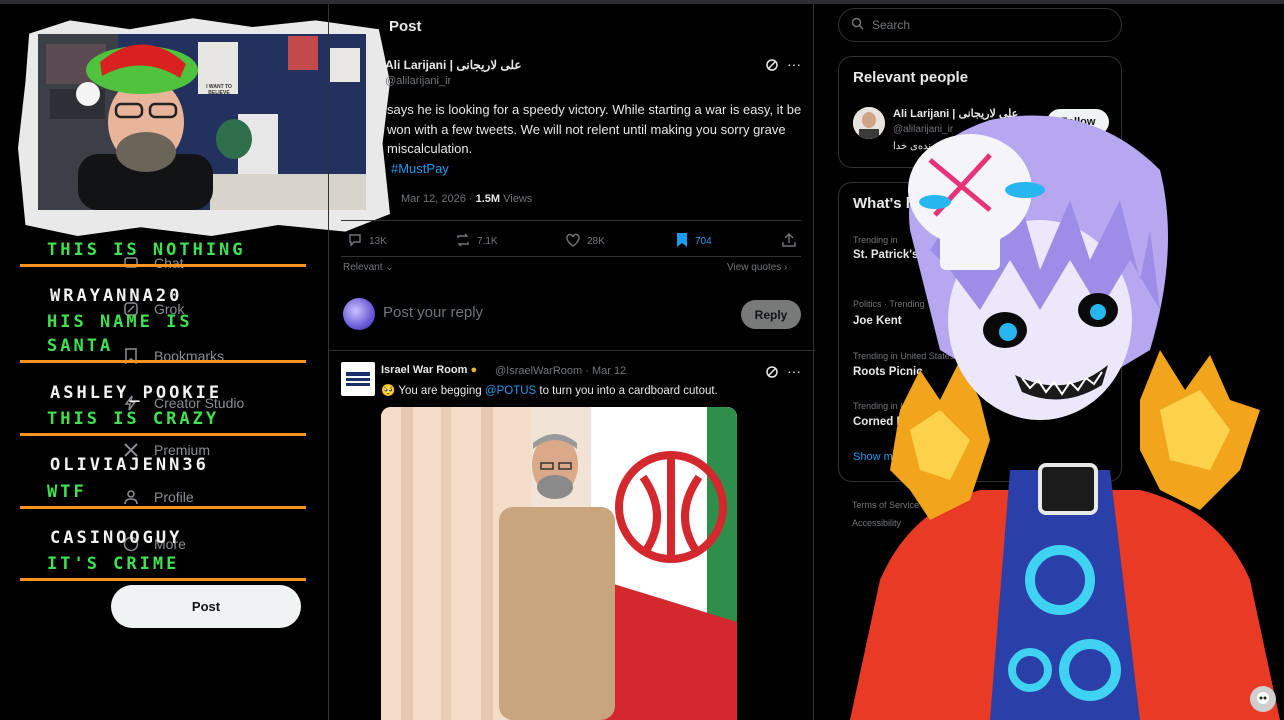 This screenshot has height=720, width=1284. Describe the element at coordinates (389, 267) in the screenshot. I see `chevron-down-icon: ⌄` at that location.